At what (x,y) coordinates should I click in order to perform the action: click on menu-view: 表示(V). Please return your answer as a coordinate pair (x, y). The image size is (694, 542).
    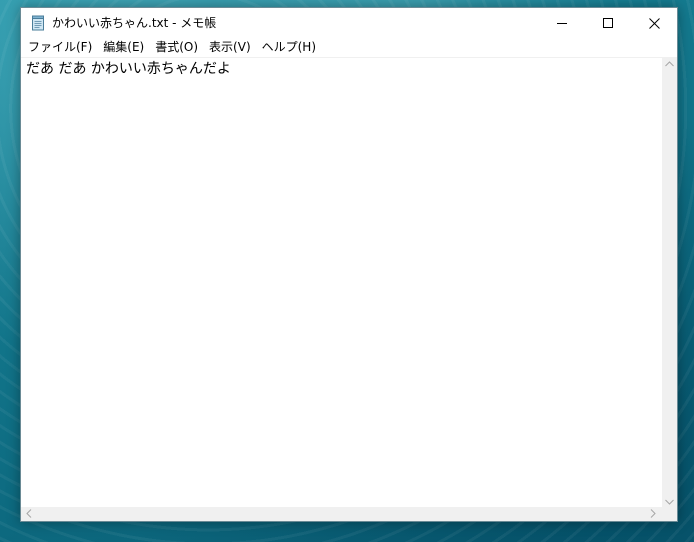
    Looking at the image, I should click on (231, 47).